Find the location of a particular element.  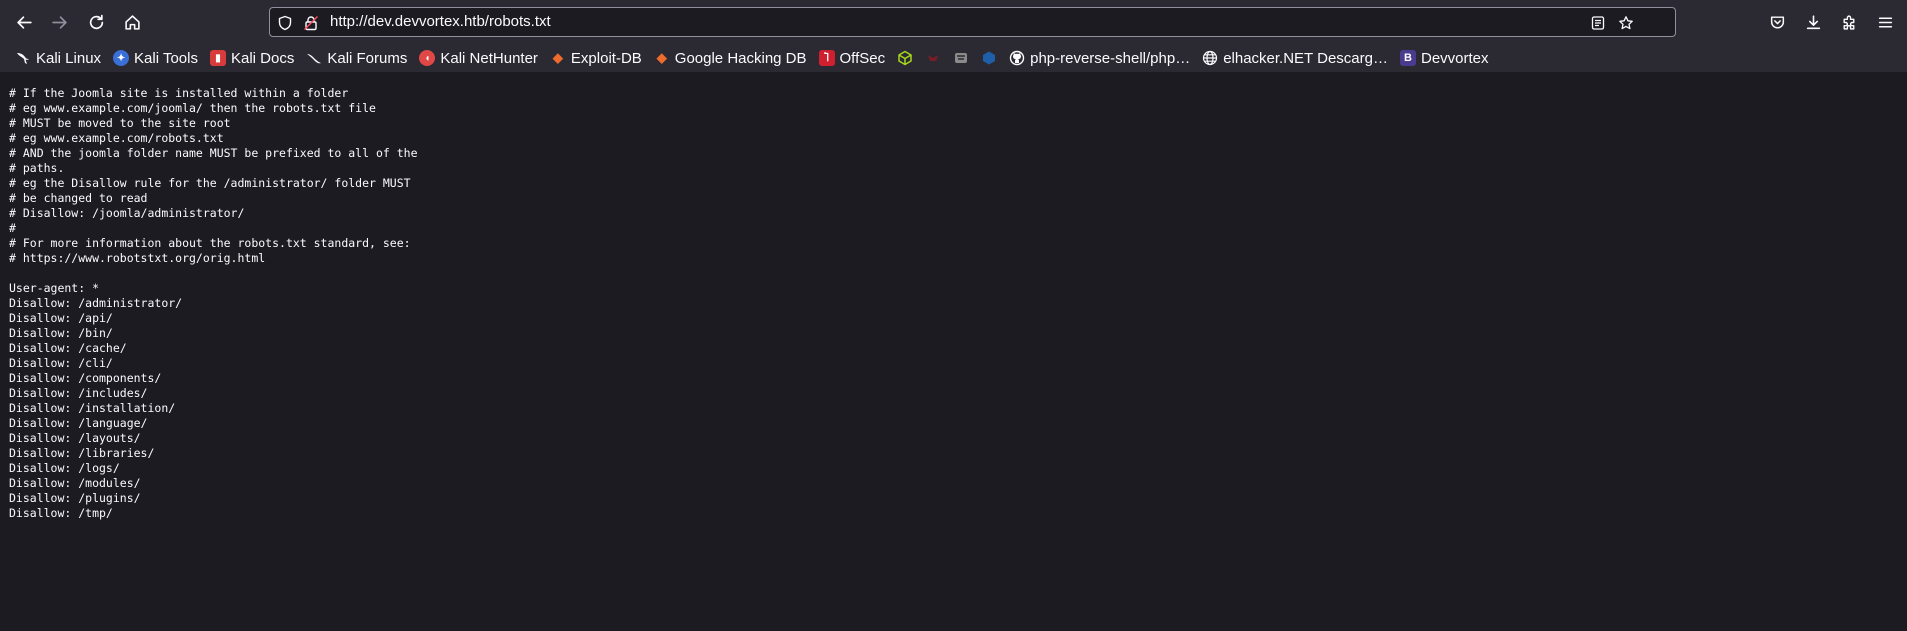

badger-icon is located at coordinates (961, 58).